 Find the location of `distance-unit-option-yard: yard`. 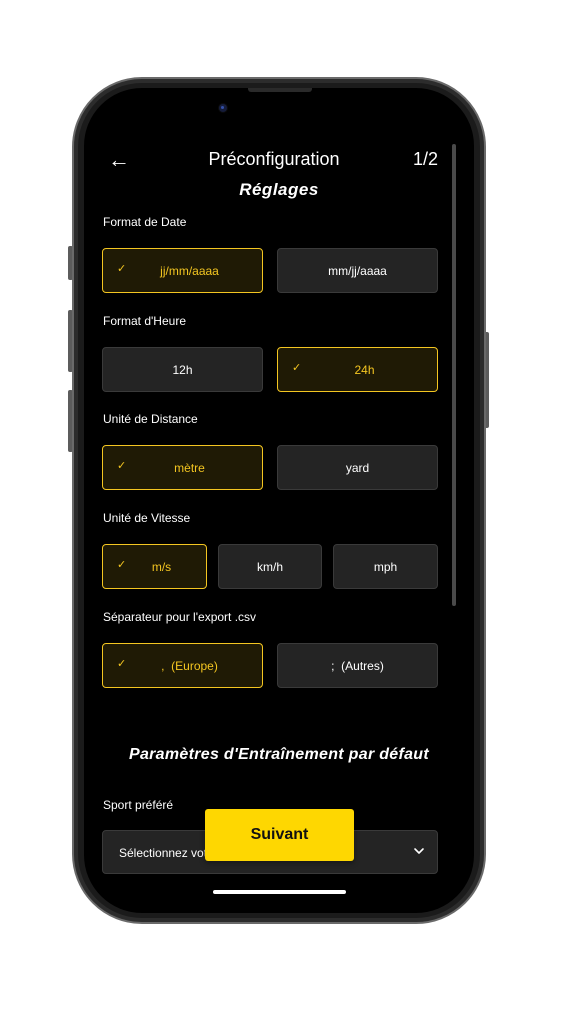

distance-unit-option-yard: yard is located at coordinates (357, 467).